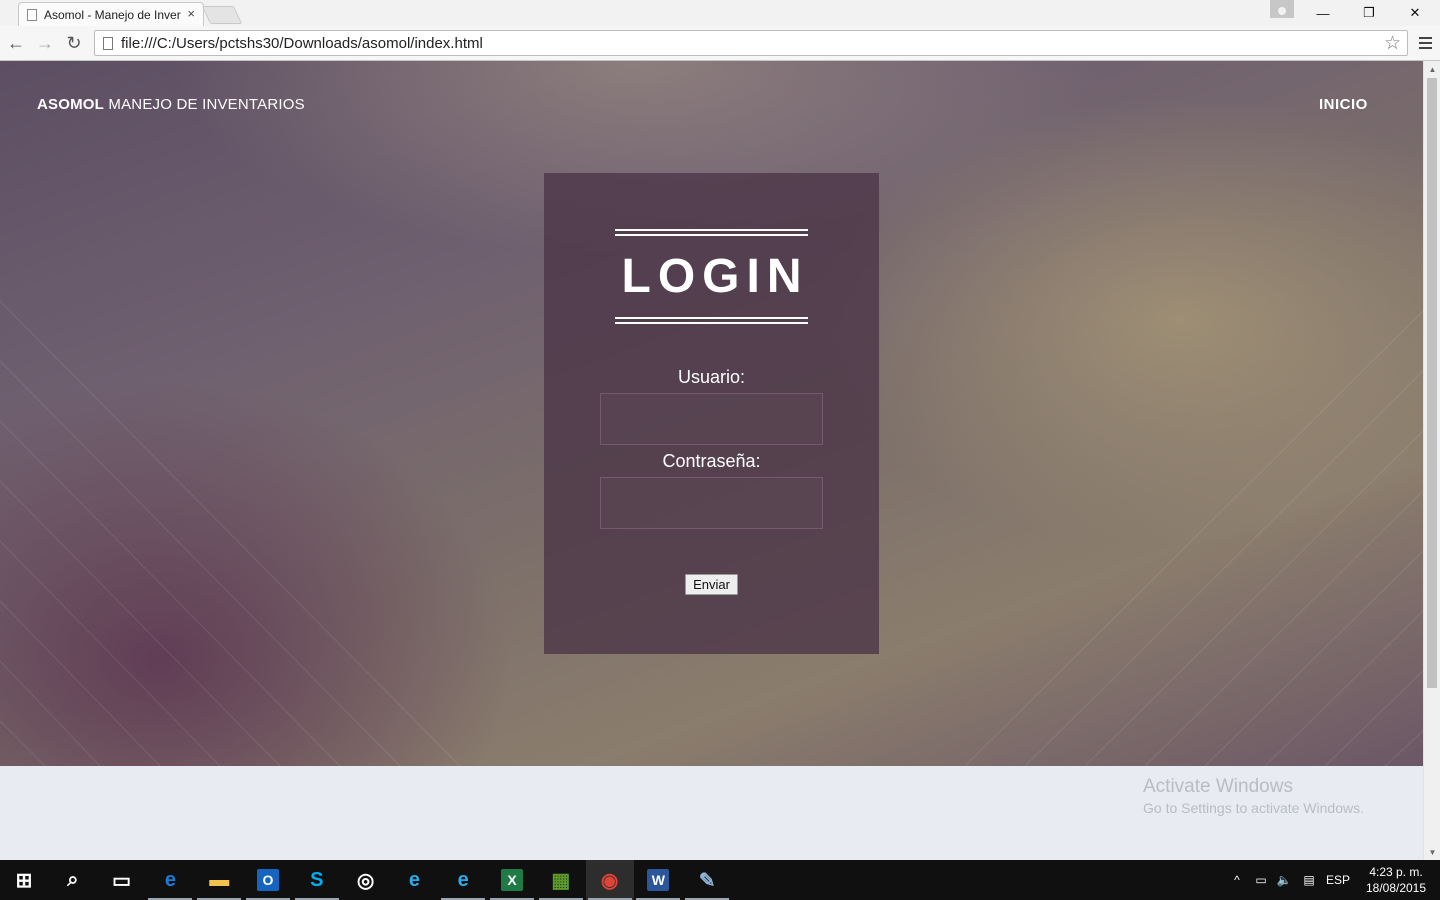 The width and height of the screenshot is (1440, 900). I want to click on skype-icon: S, so click(317, 879).